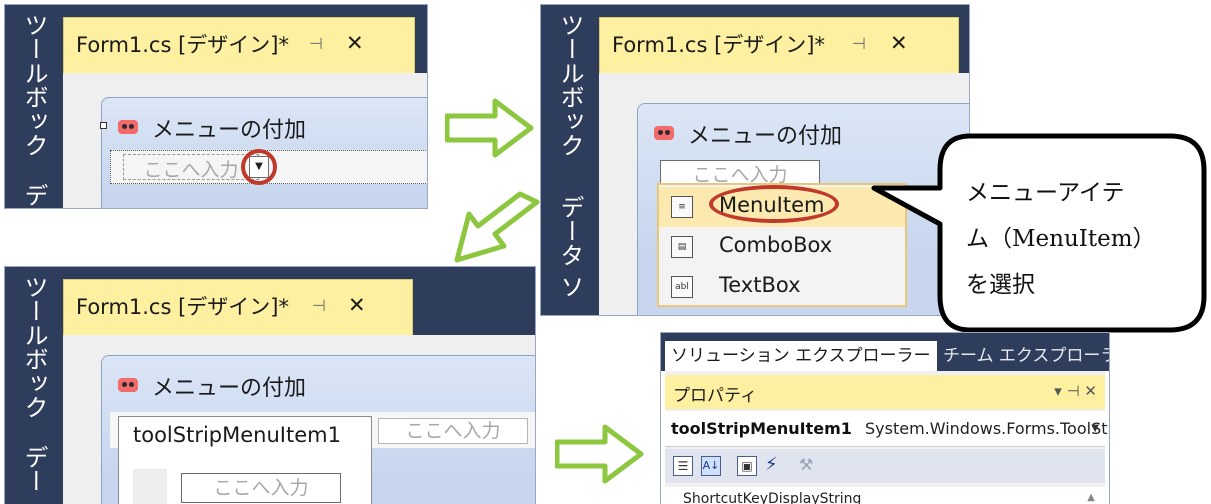 This screenshot has width=1211, height=504. What do you see at coordinates (103, 125) in the screenshot?
I see `form-corner-handle` at bounding box center [103, 125].